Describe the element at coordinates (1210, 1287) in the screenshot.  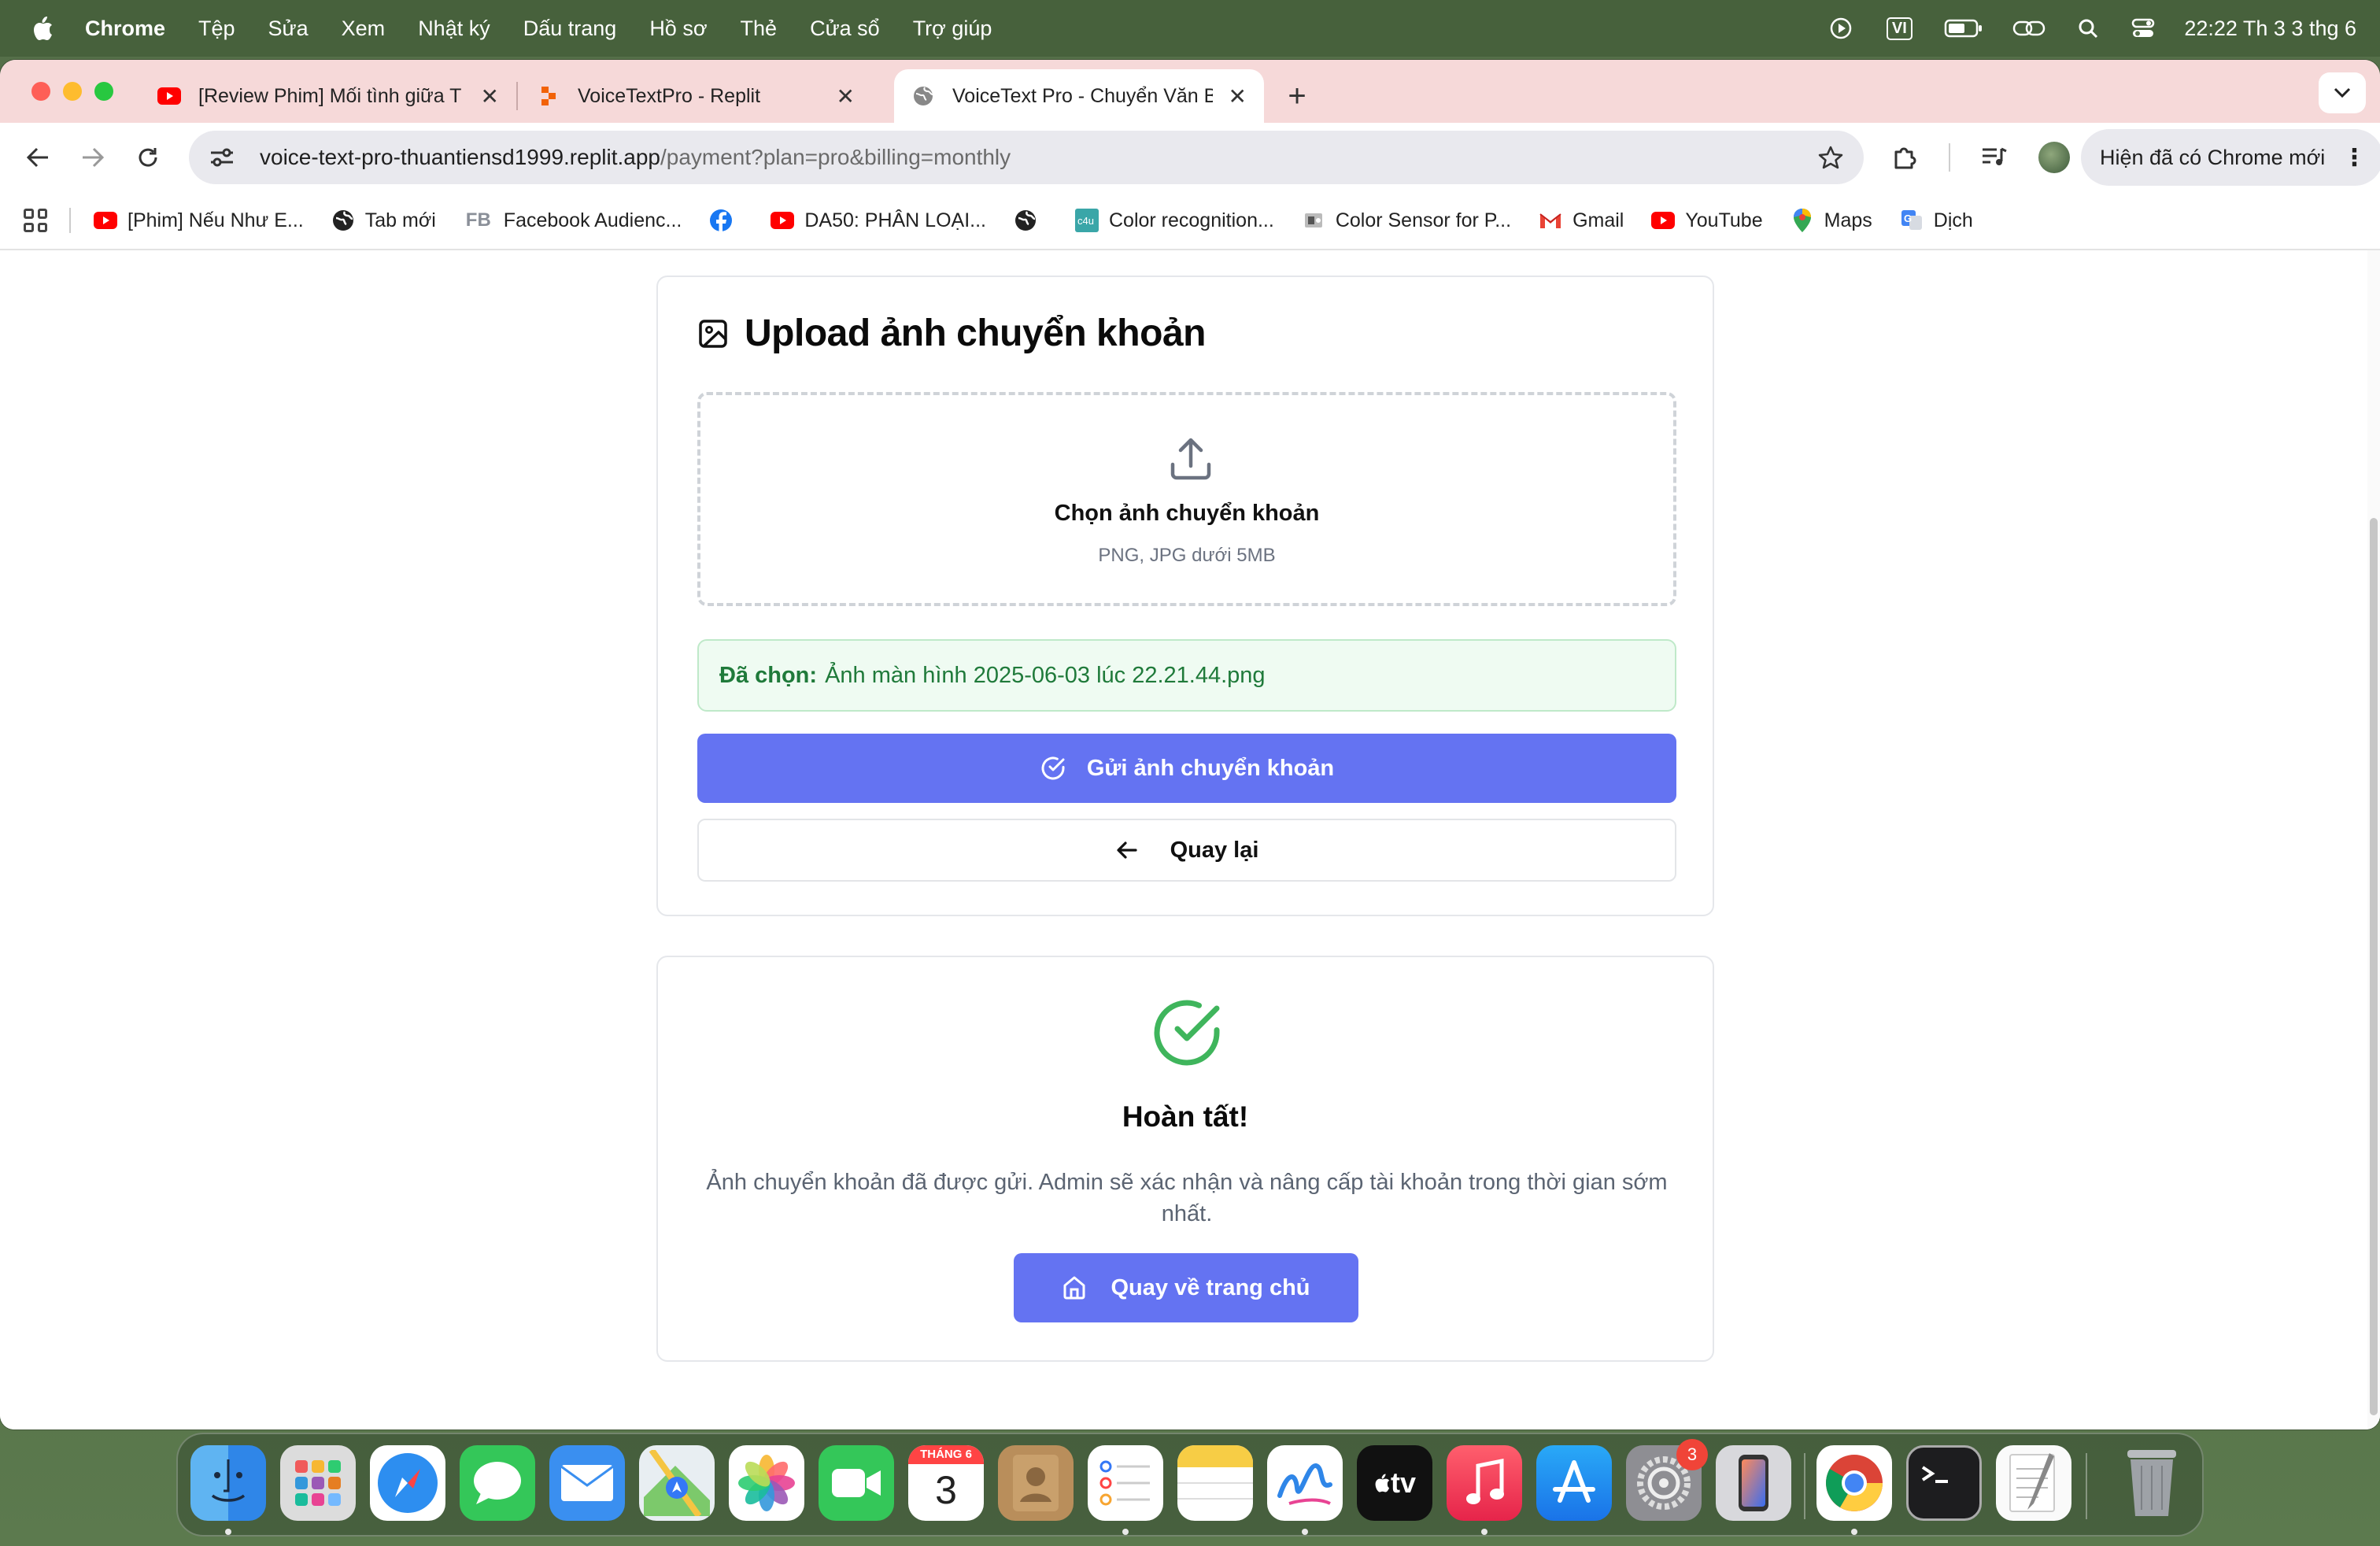
I see `go-home-label: Quay về trang chủ` at that location.